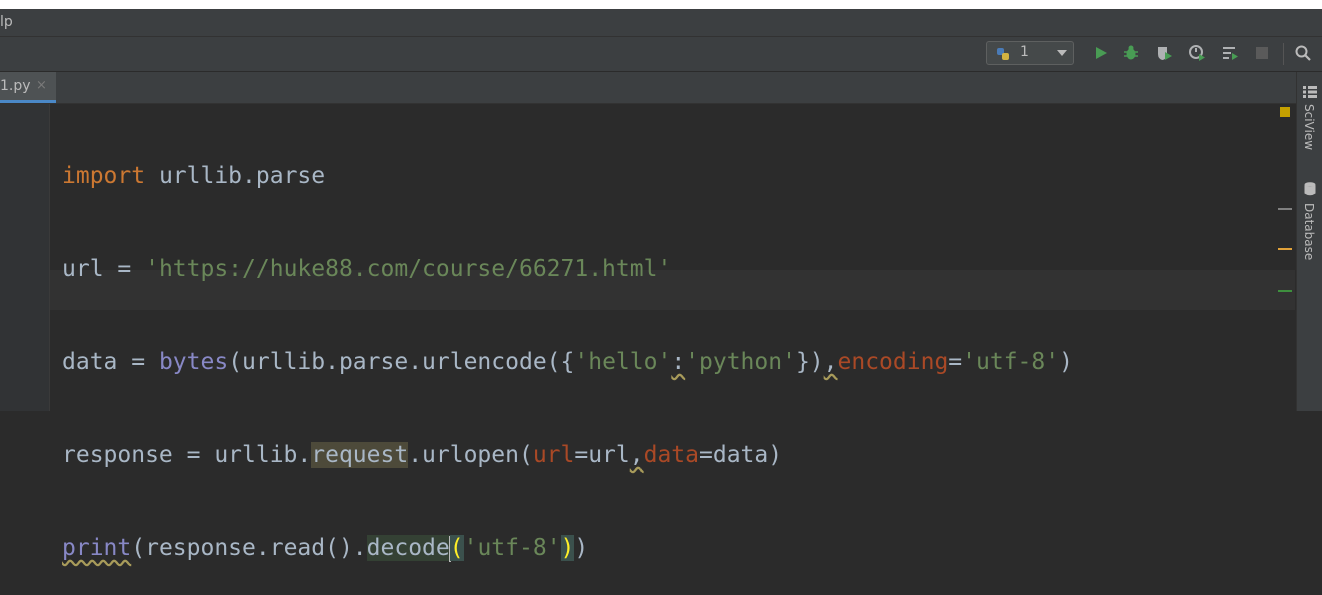  What do you see at coordinates (1310, 189) in the screenshot?
I see `database-icon` at bounding box center [1310, 189].